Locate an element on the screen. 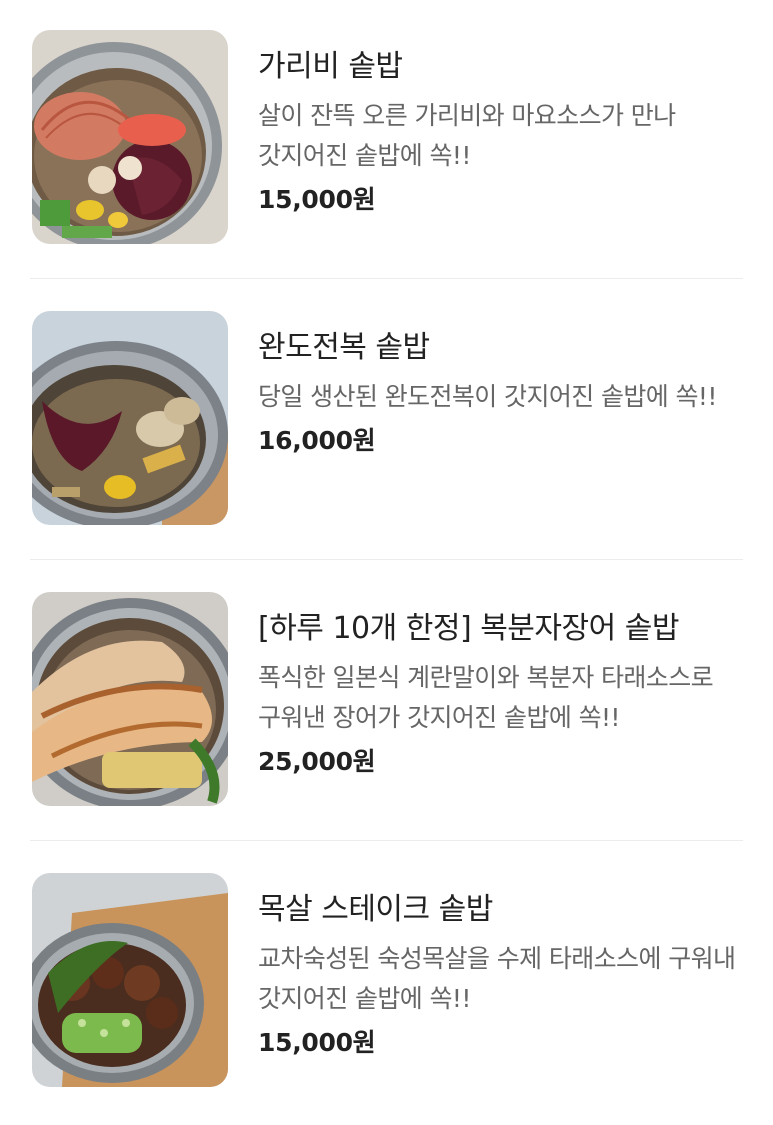 The width and height of the screenshot is (773, 1125). menu-item-price: 25,000원 is located at coordinates (317, 761).